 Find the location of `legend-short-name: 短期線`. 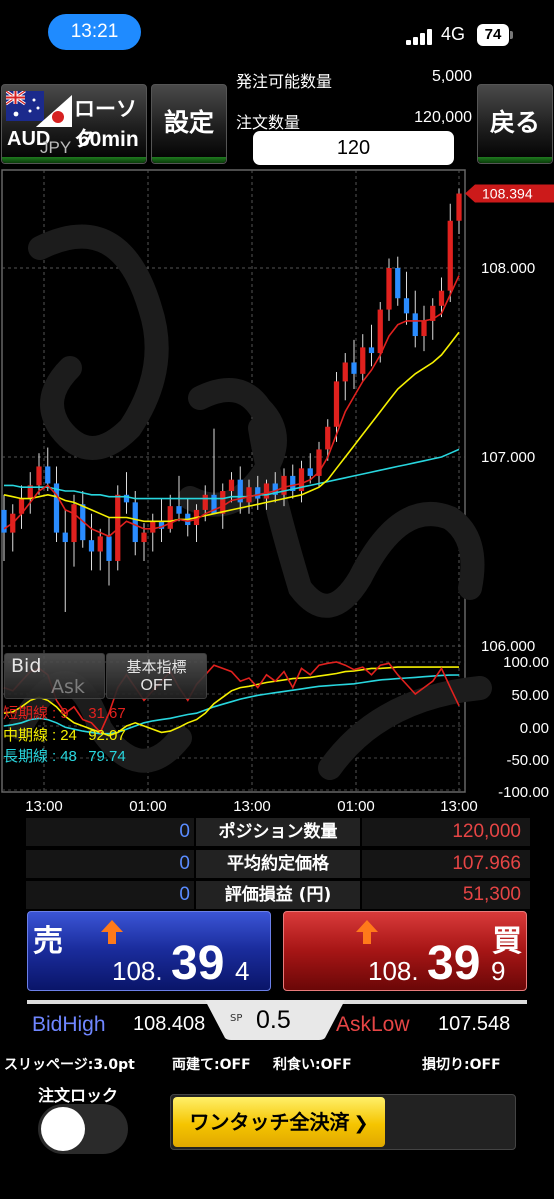

legend-short-name: 短期線 is located at coordinates (26, 713).